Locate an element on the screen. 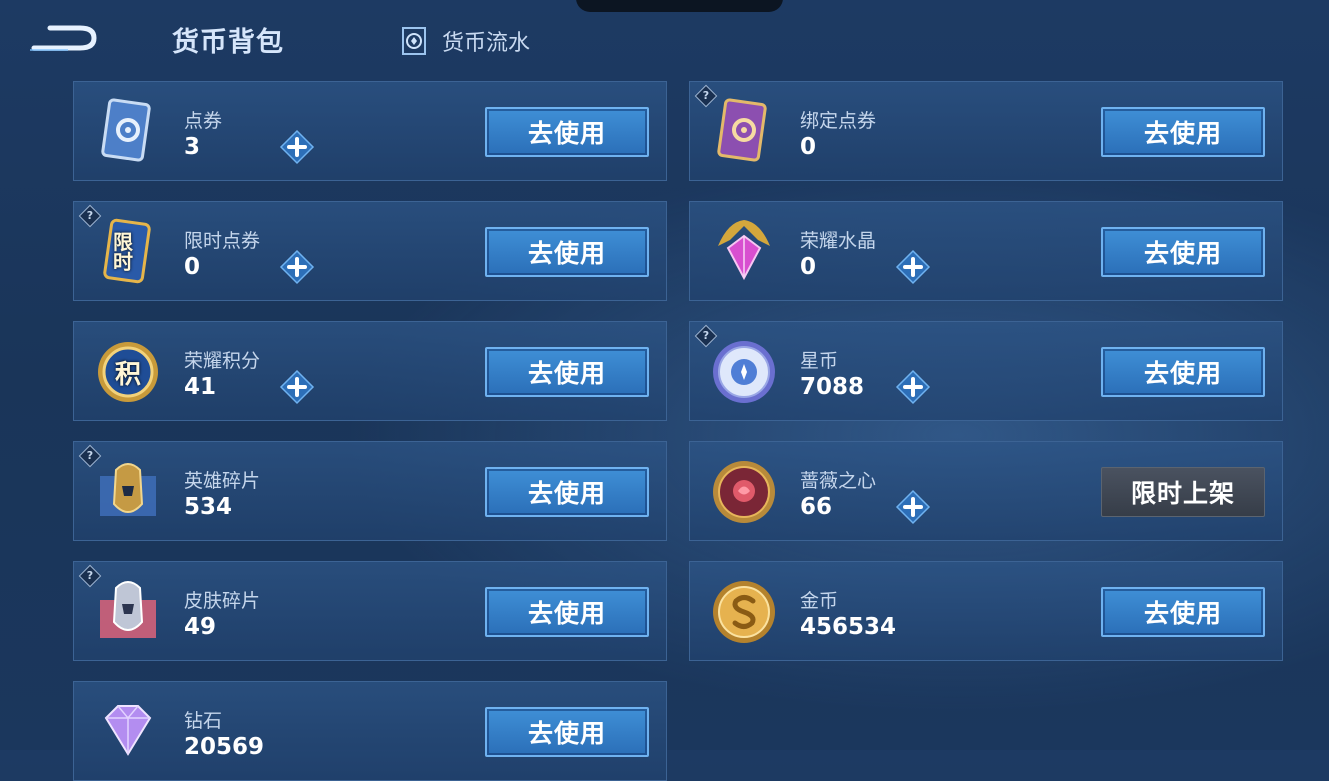 The width and height of the screenshot is (1329, 781). back-button is located at coordinates (63, 39).